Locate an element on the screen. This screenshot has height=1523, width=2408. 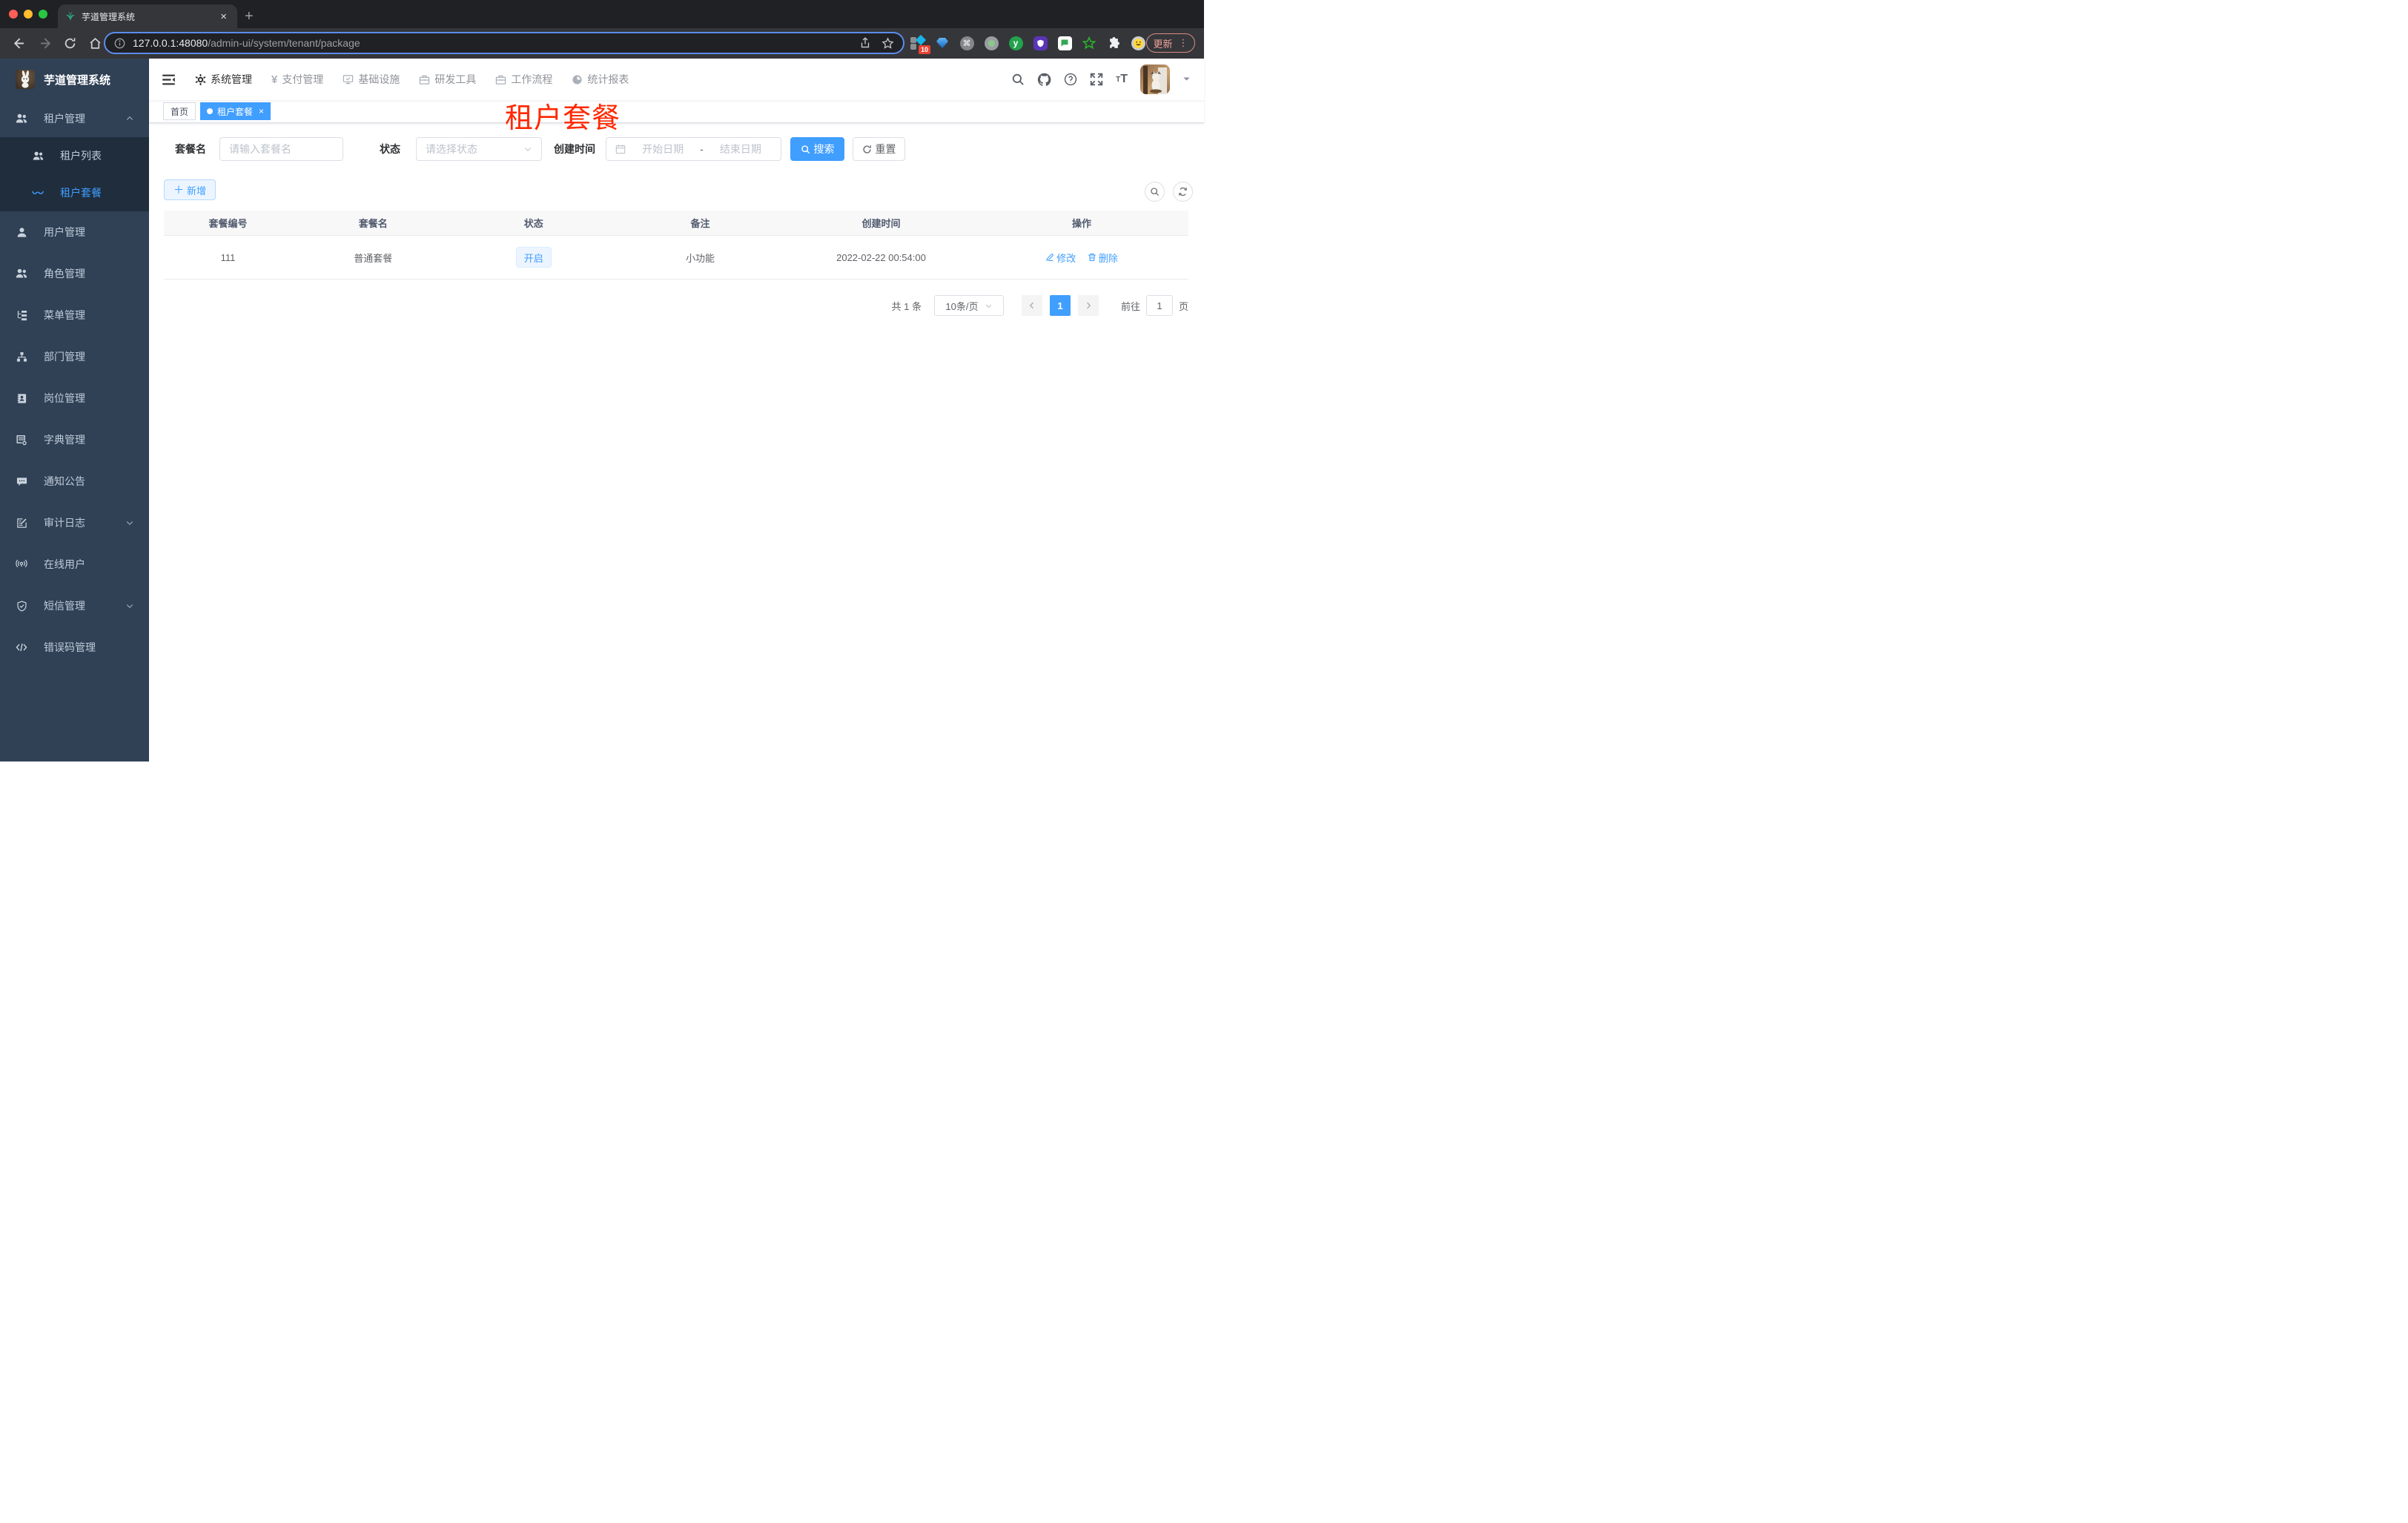
add-button: ＋ 新增 is located at coordinates (190, 189).